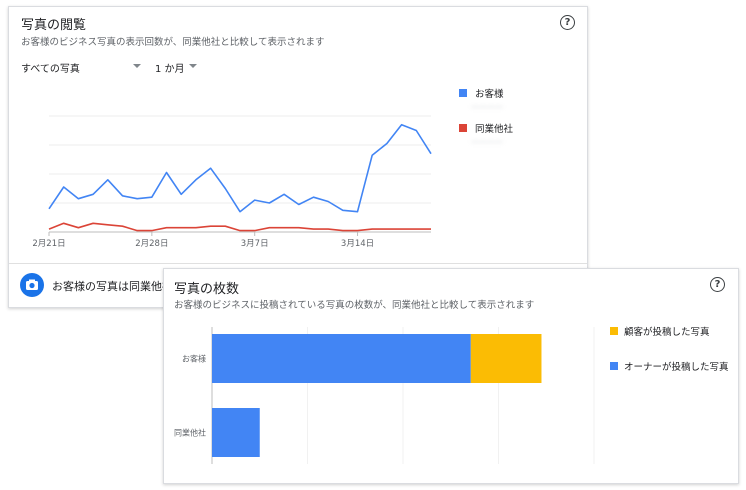  Describe the element at coordinates (357, 244) in the screenshot. I see `x-tick-label: 3月14日` at that location.